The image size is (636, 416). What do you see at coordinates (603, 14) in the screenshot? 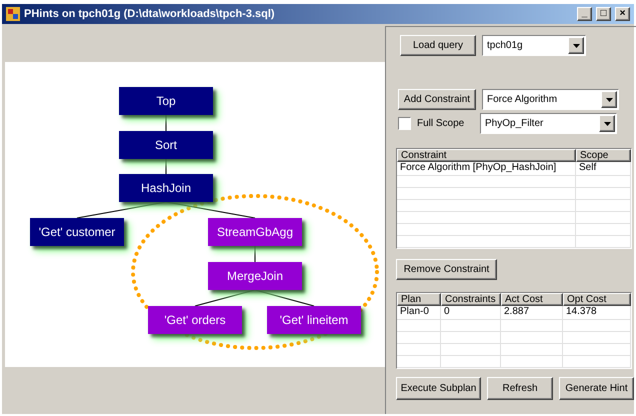
I see `maximize-button: □` at bounding box center [603, 14].